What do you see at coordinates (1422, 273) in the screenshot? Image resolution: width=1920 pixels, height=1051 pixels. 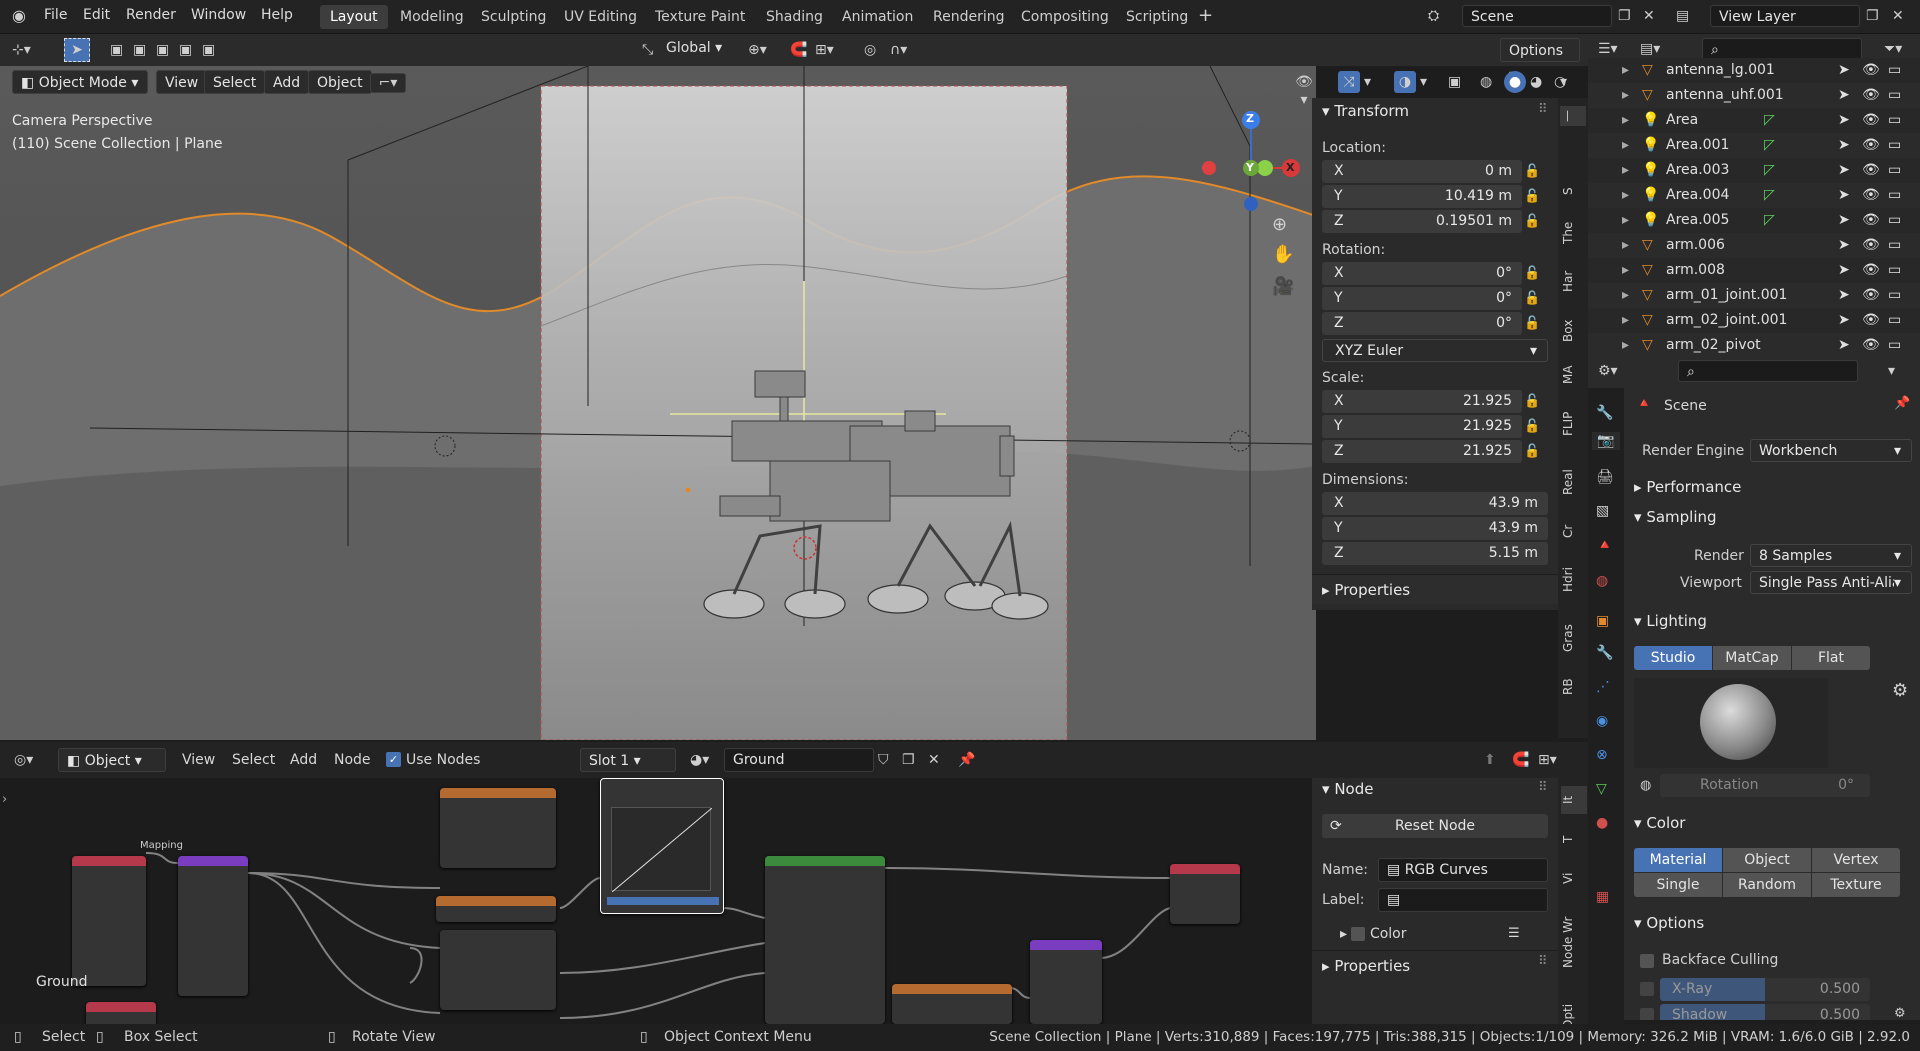 I see `rotation-x-field: X 0°` at bounding box center [1422, 273].